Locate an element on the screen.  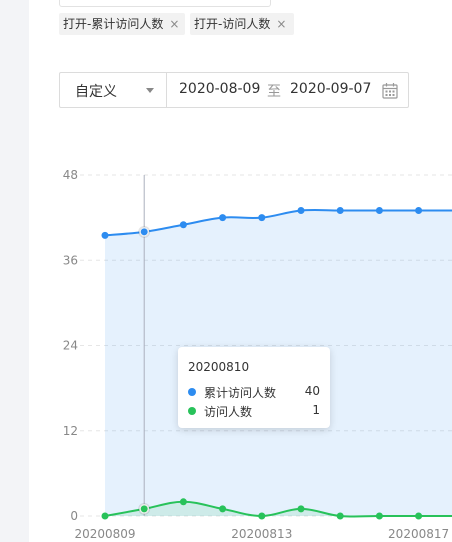
x-tick-label: 20200809 is located at coordinates (104, 534).